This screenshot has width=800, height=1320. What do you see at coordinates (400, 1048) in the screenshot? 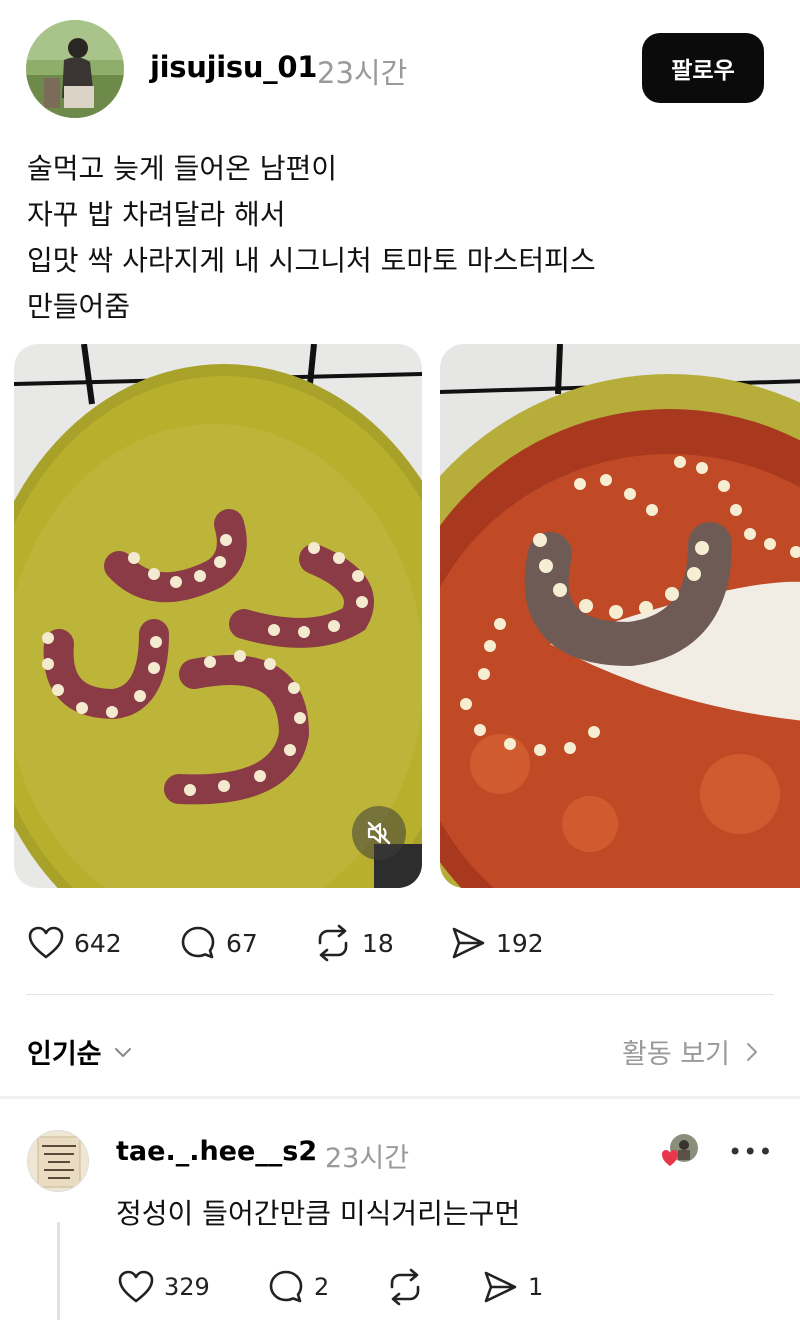
I see `comments-sort-row: 인기순 활동 보기` at bounding box center [400, 1048].